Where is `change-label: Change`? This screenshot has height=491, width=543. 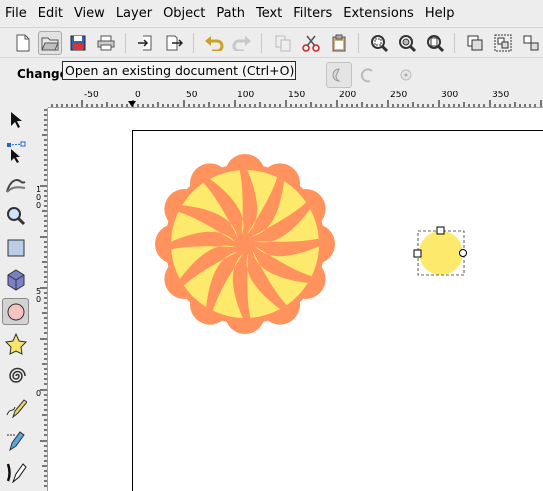
change-label: Change is located at coordinates (42, 74).